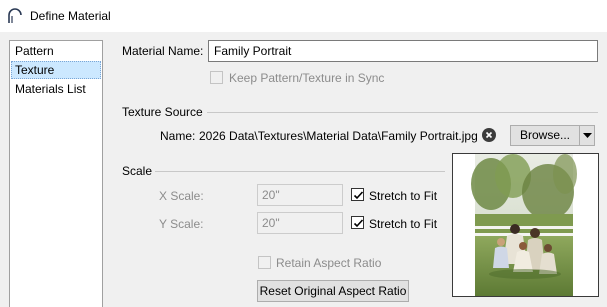 The image size is (607, 307). What do you see at coordinates (402, 112) in the screenshot?
I see `texture-source-divider` at bounding box center [402, 112].